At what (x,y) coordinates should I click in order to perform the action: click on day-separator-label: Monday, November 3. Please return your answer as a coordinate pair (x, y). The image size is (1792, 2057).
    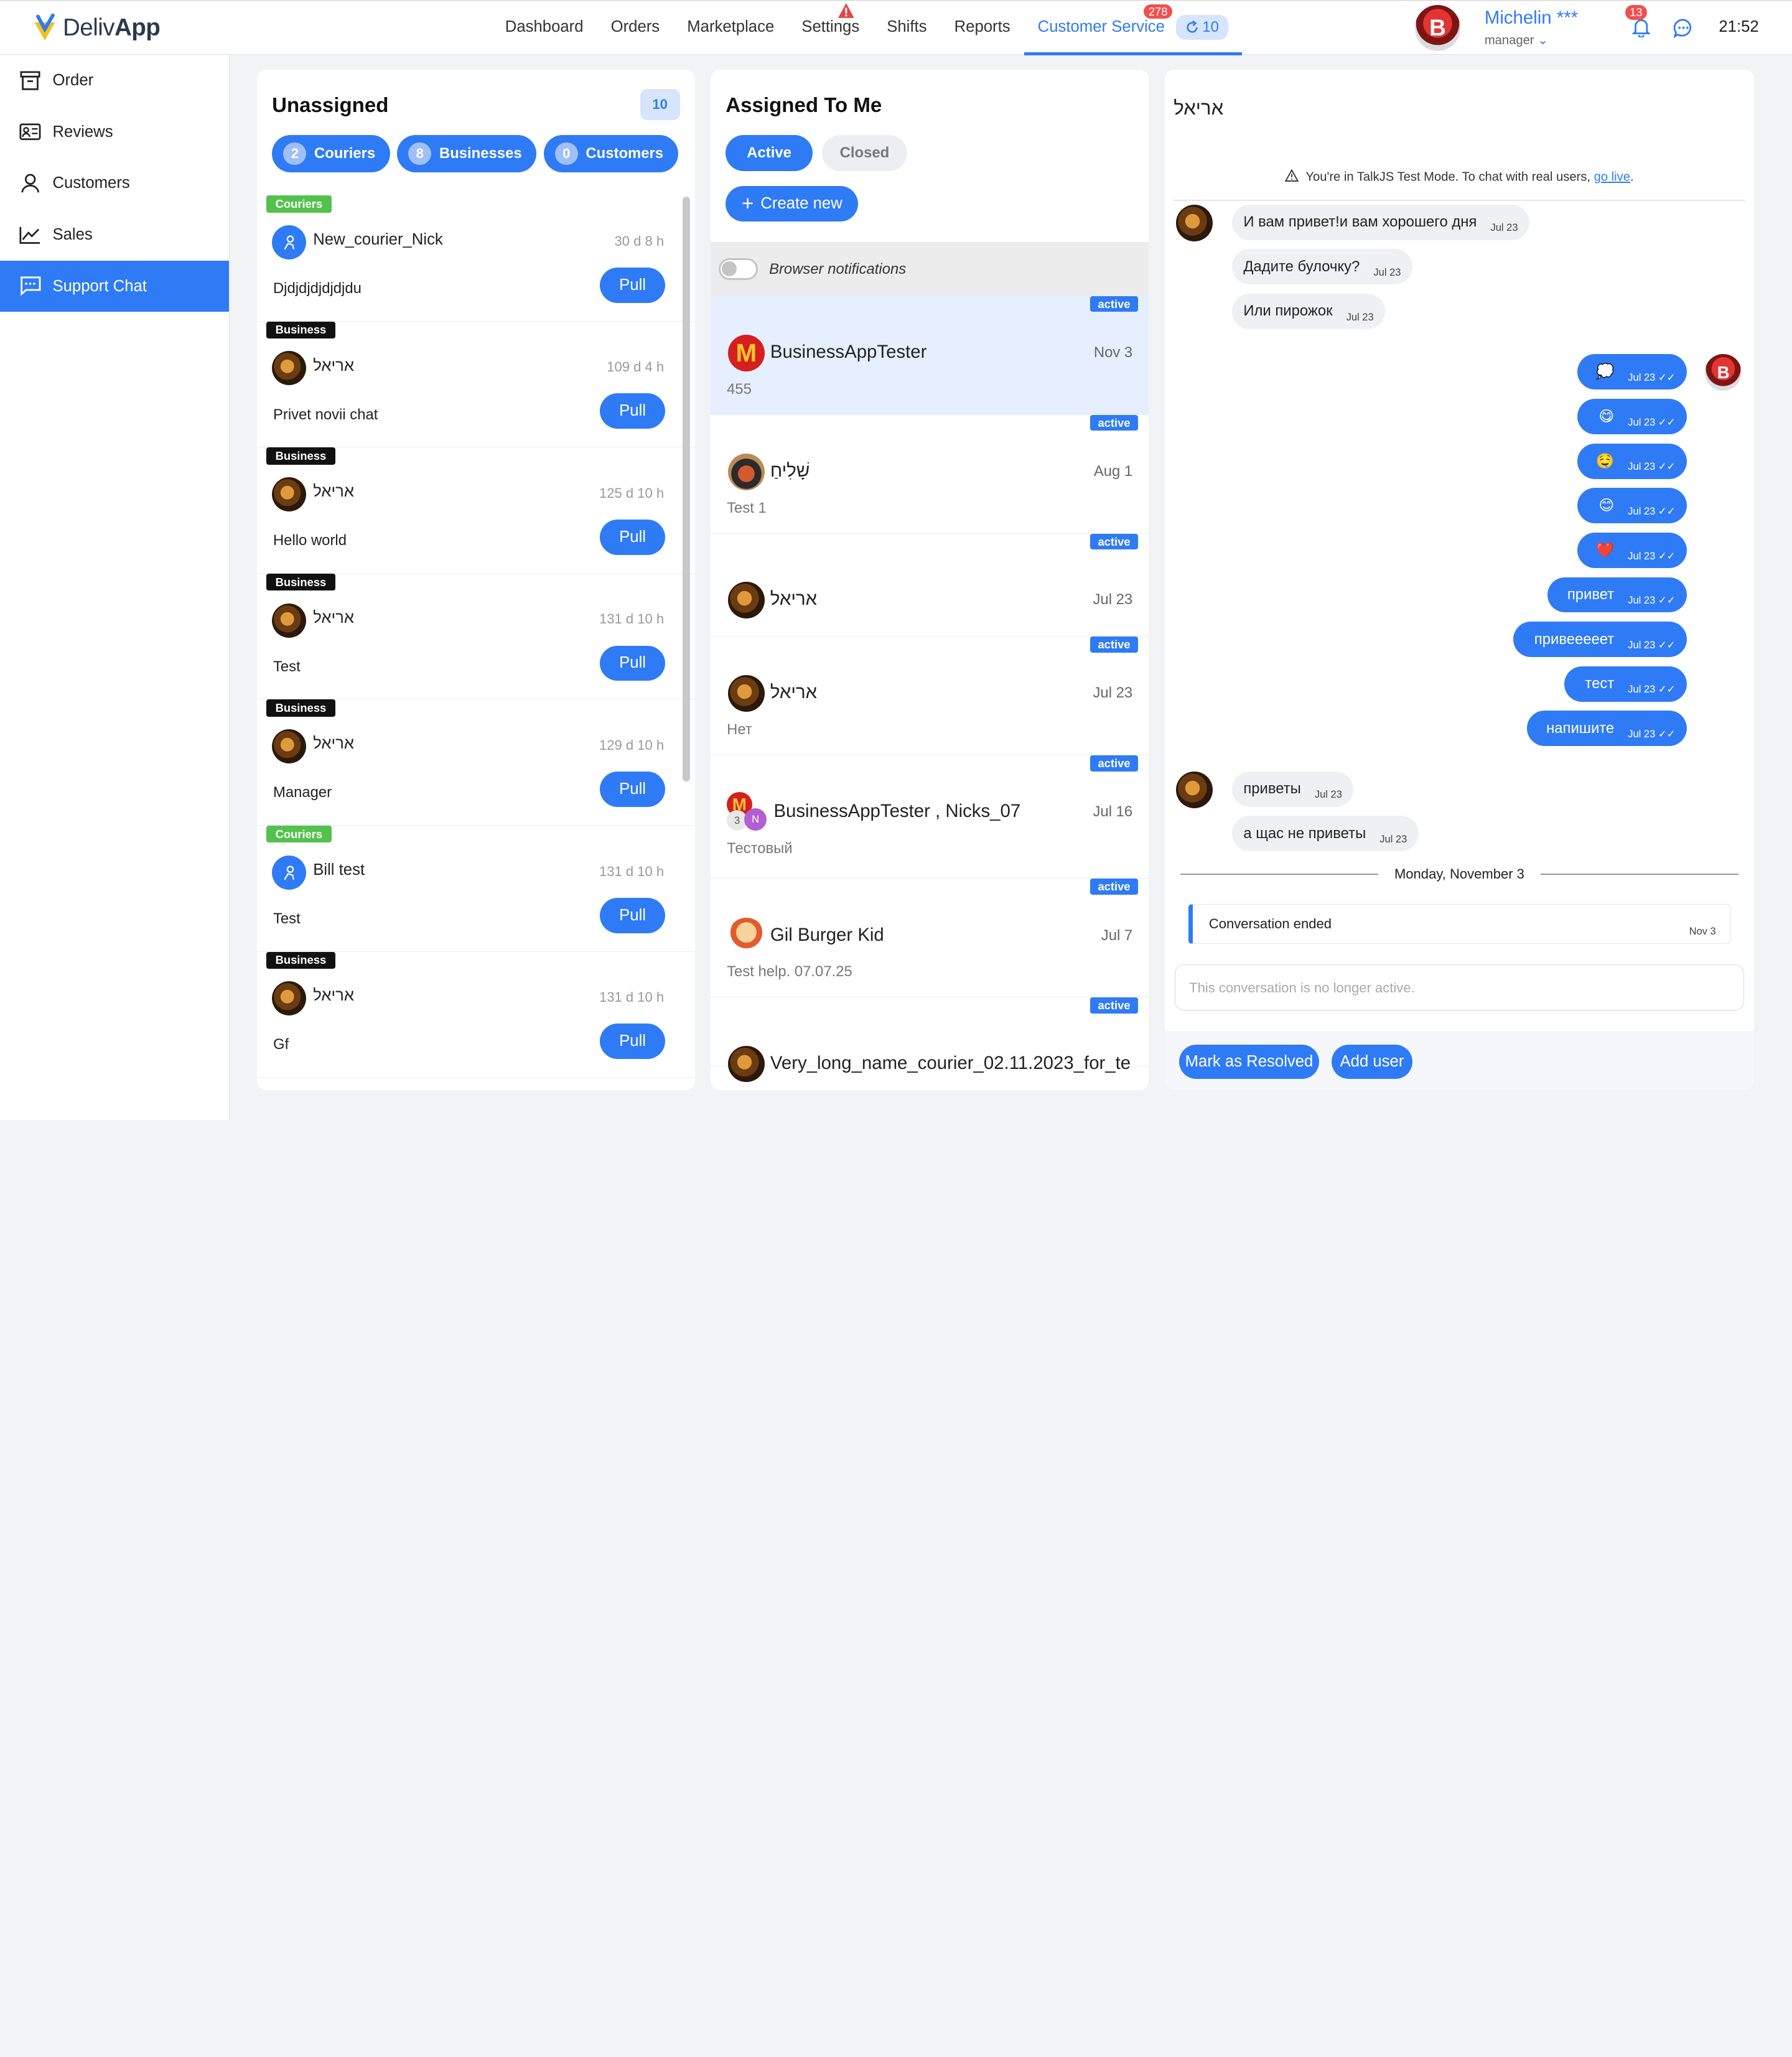
    Looking at the image, I should click on (1459, 874).